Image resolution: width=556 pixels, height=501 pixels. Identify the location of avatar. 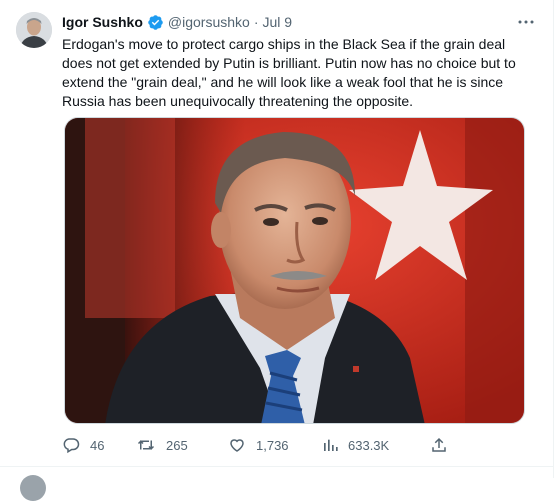
(34, 30).